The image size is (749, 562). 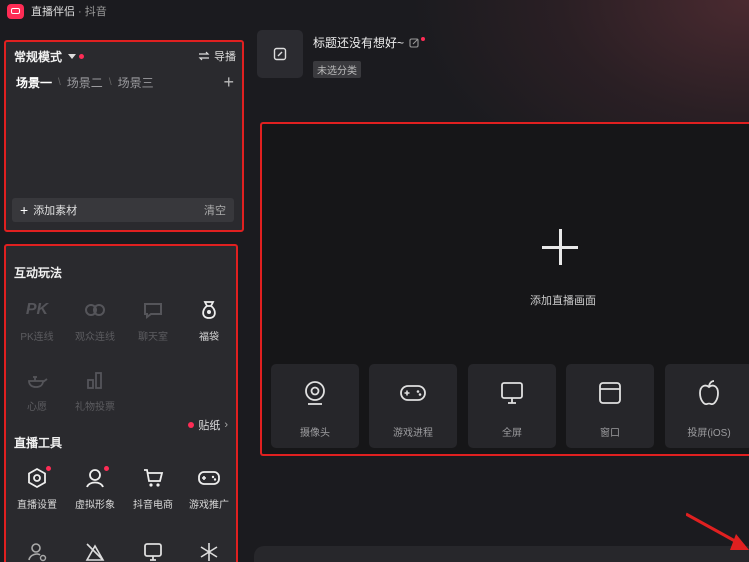 I want to click on category-badge: 未选分类, so click(x=337, y=69).